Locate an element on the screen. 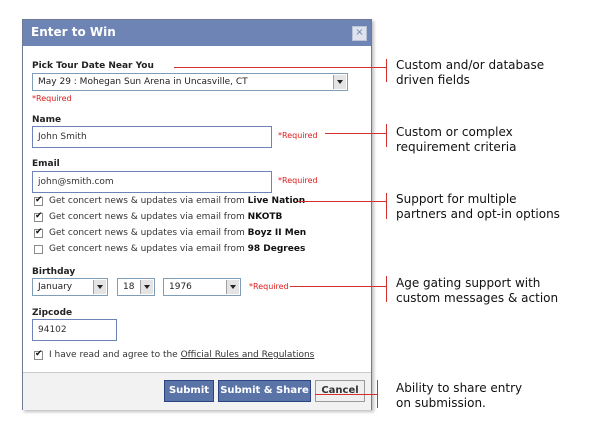 This screenshot has width=600, height=428. optin-partner: NKOTB is located at coordinates (265, 217).